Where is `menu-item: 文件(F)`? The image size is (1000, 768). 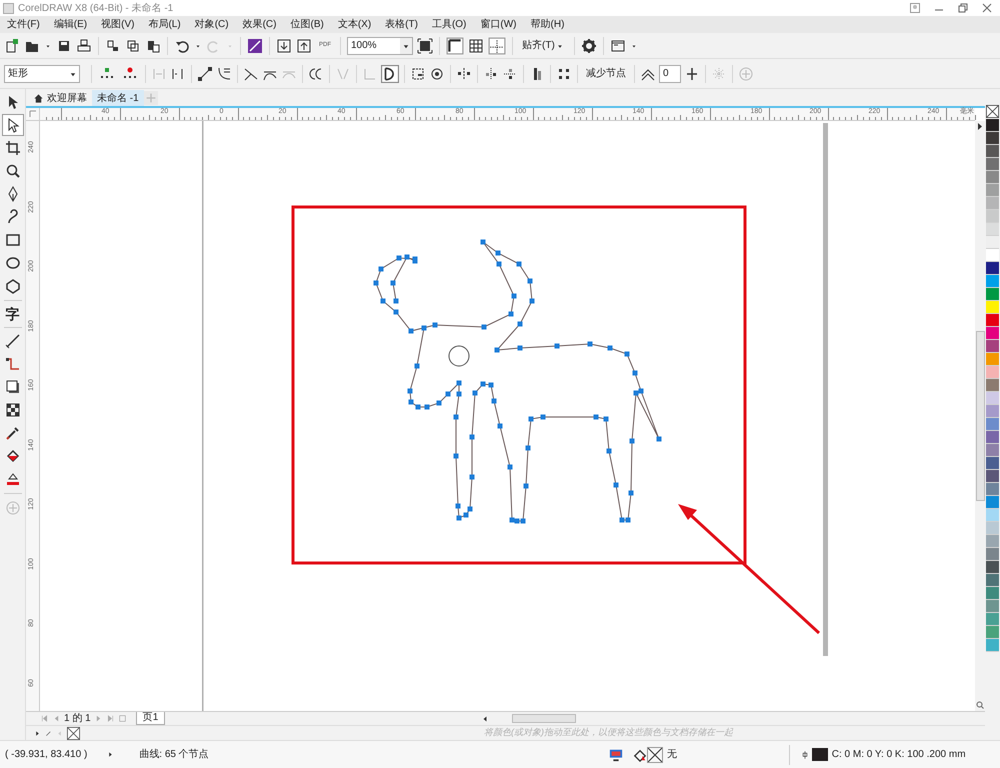 menu-item: 文件(F) is located at coordinates (23, 24).